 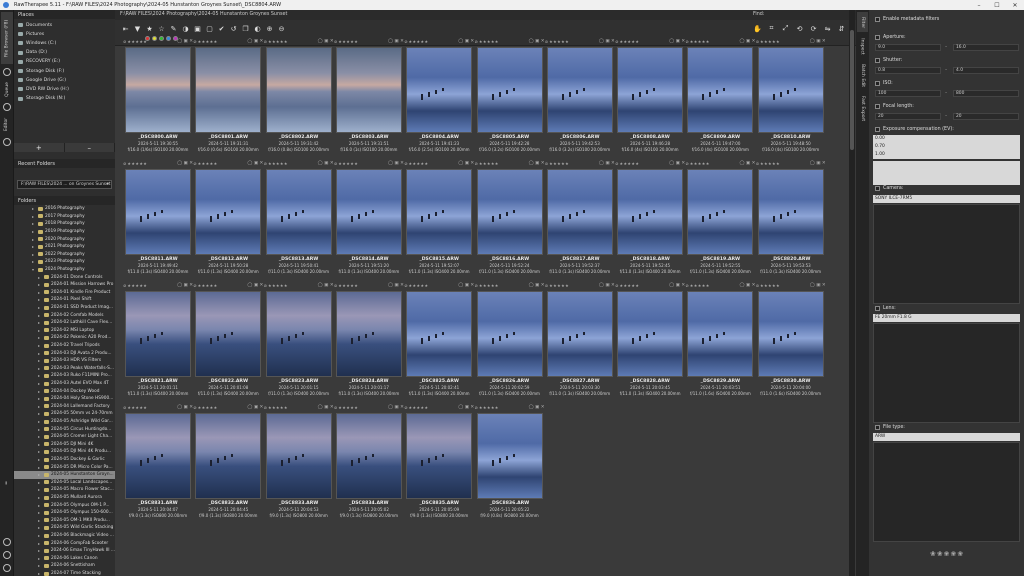 What do you see at coordinates (7, 89) in the screenshot?
I see `tab-queue: Queue` at bounding box center [7, 89].